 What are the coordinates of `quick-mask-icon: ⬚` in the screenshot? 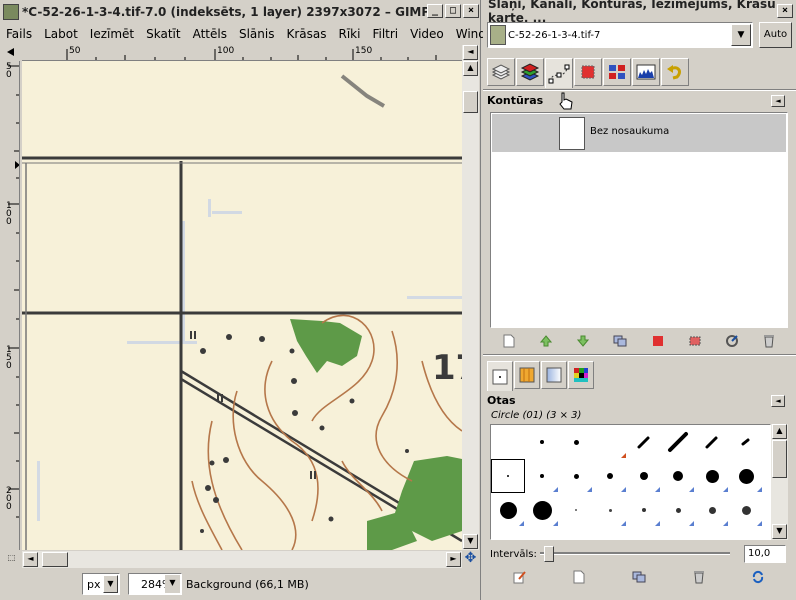 It's located at (11, 559).